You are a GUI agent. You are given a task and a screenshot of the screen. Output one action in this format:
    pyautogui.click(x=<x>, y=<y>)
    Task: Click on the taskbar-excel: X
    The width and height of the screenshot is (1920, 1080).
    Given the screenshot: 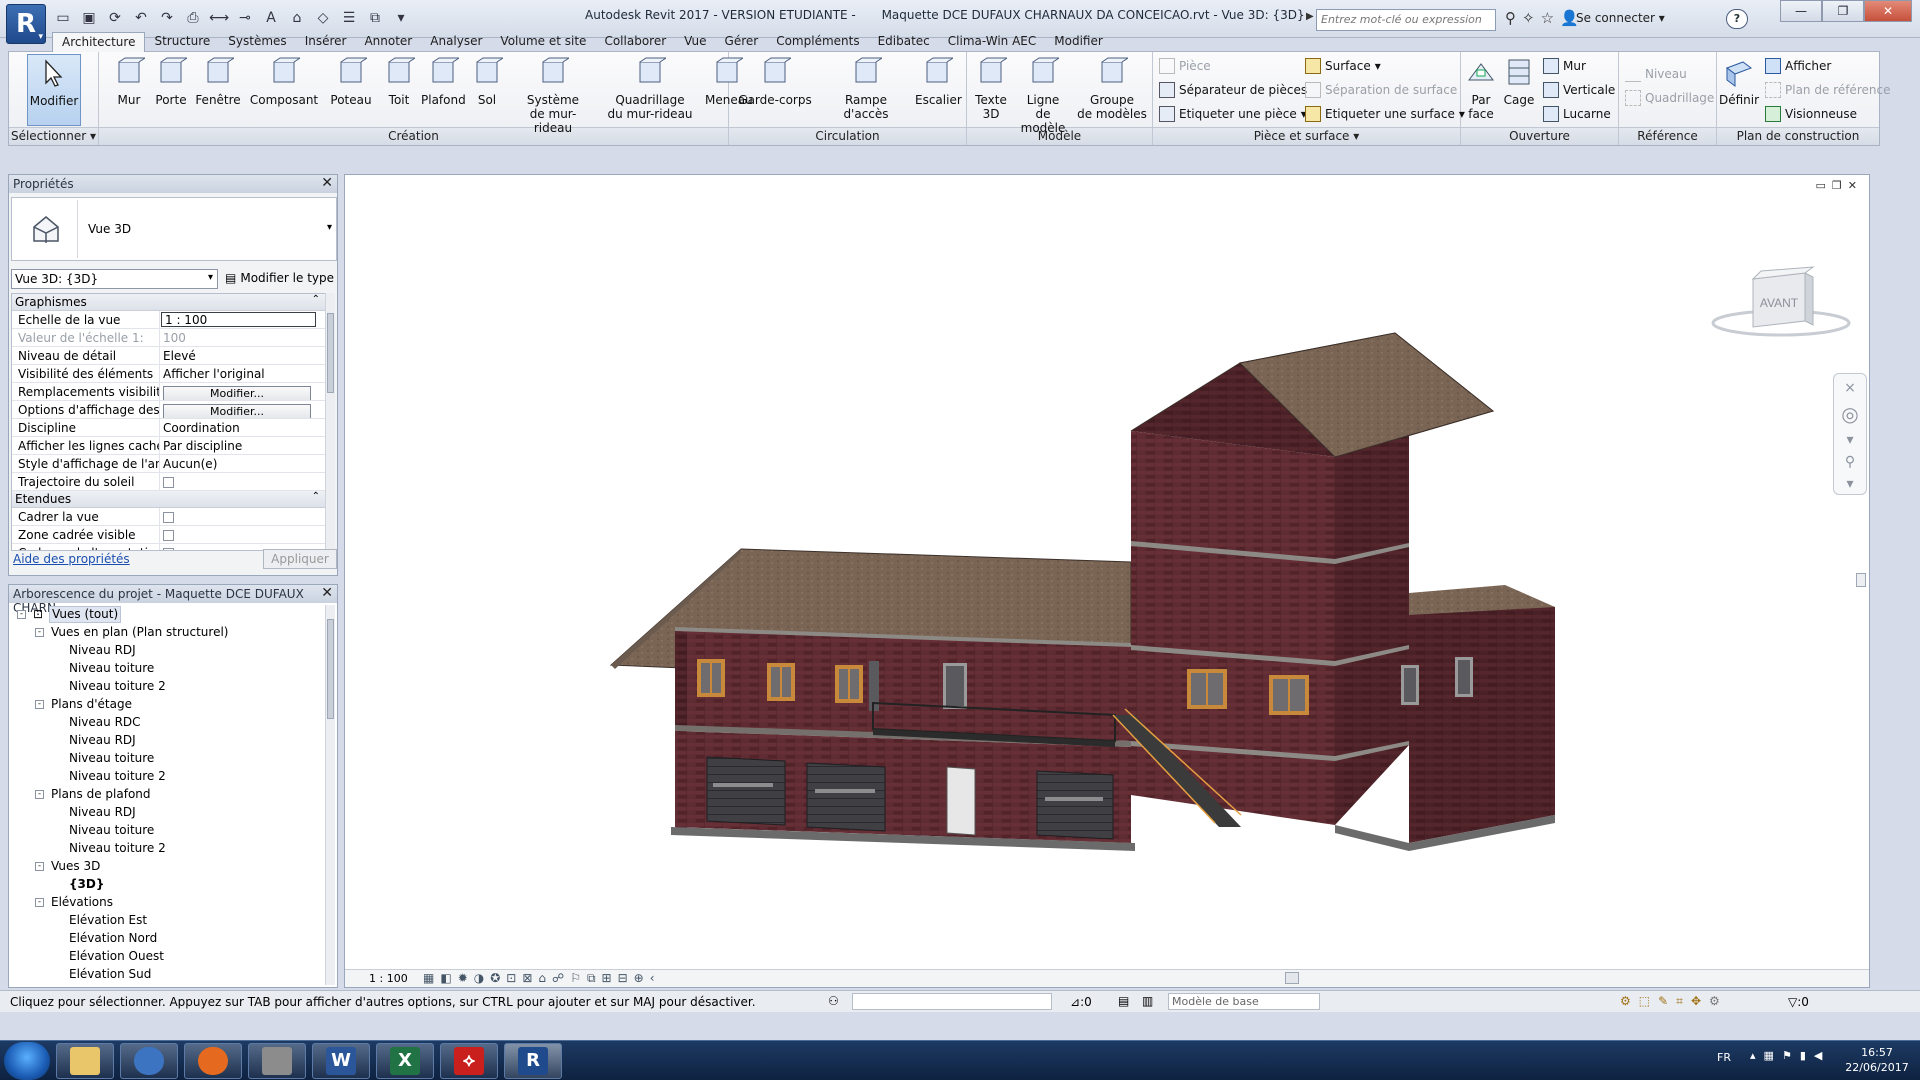 What is the action you would take?
    pyautogui.click(x=405, y=1061)
    